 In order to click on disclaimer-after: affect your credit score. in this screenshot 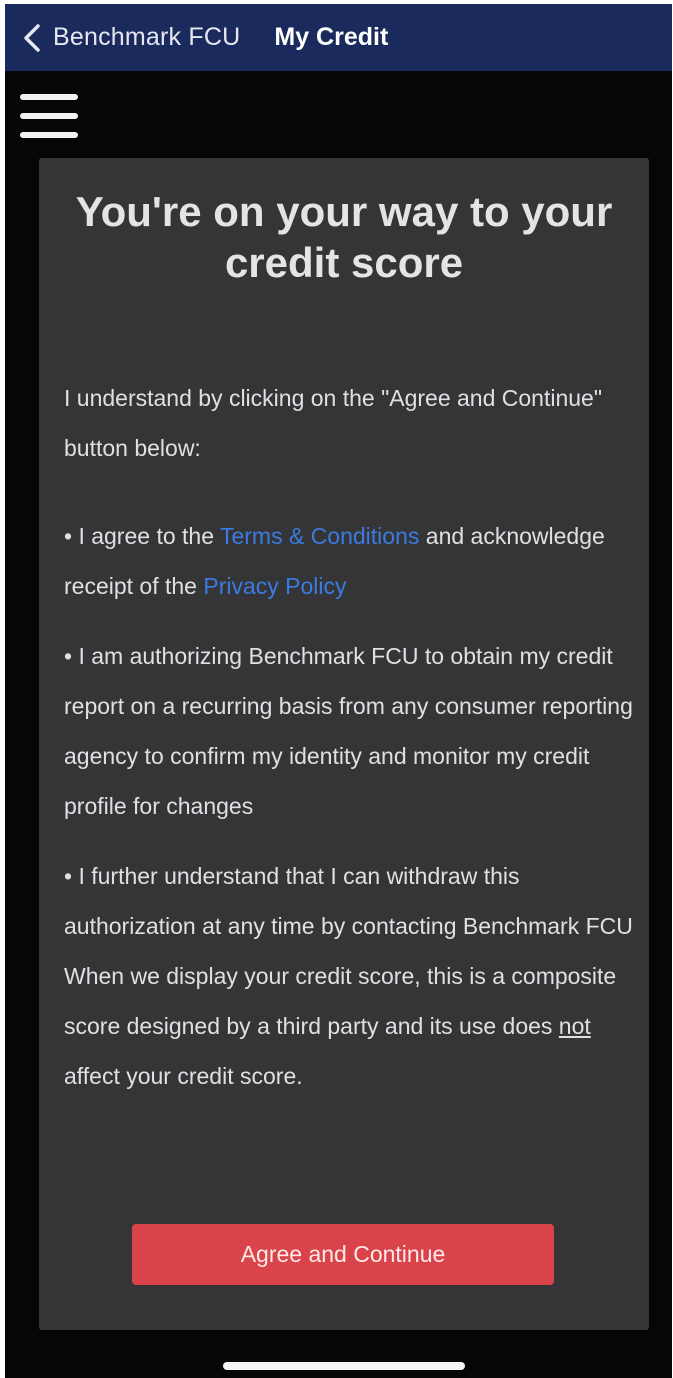, I will do `click(183, 1076)`.